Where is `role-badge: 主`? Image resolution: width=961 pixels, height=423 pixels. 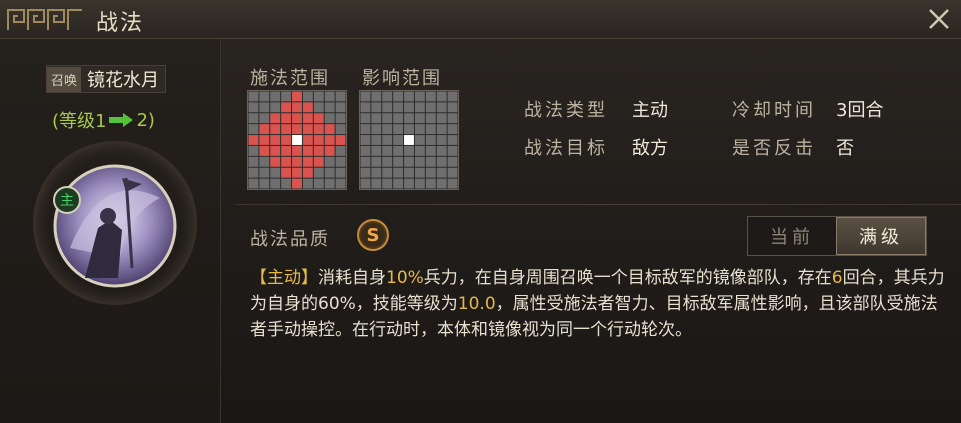 role-badge: 主 is located at coordinates (67, 200).